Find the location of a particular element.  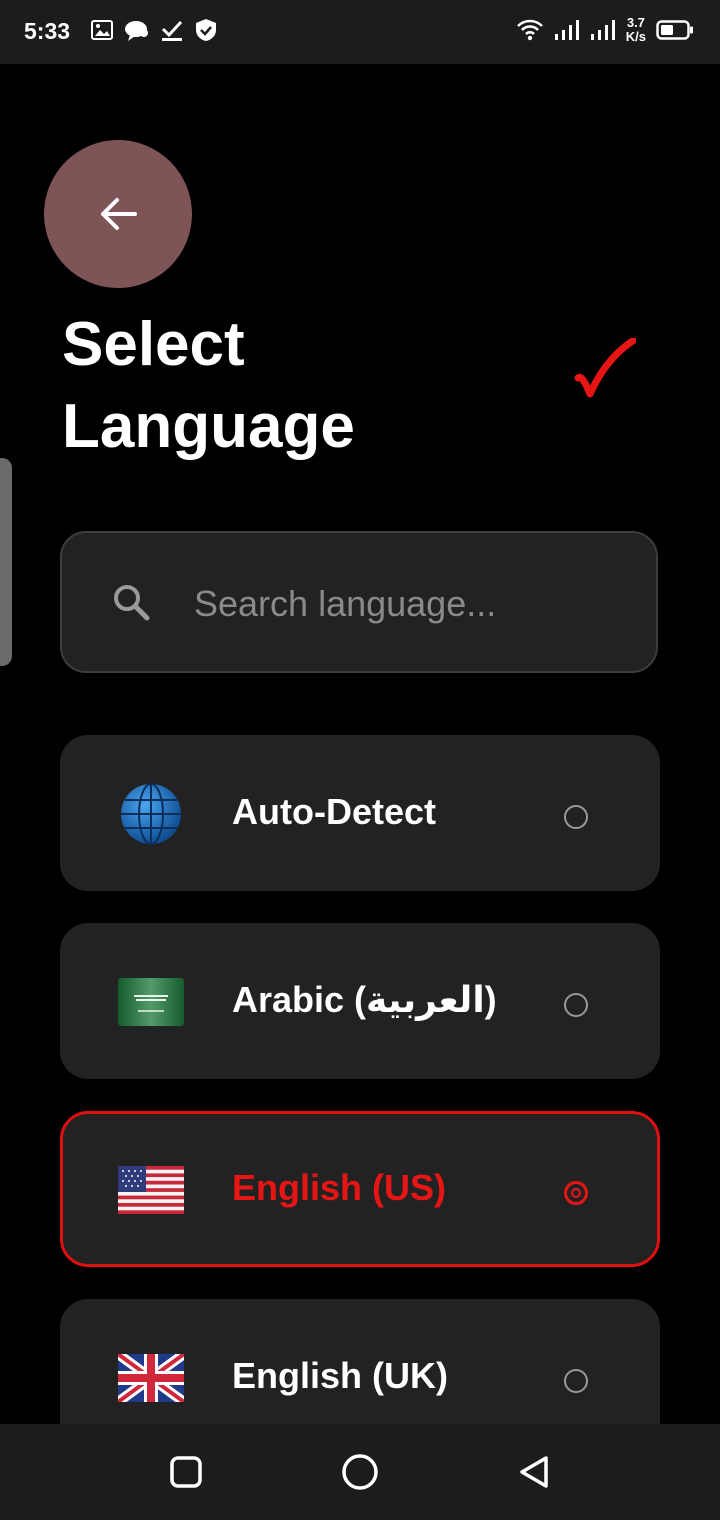

search-box is located at coordinates (359, 602).